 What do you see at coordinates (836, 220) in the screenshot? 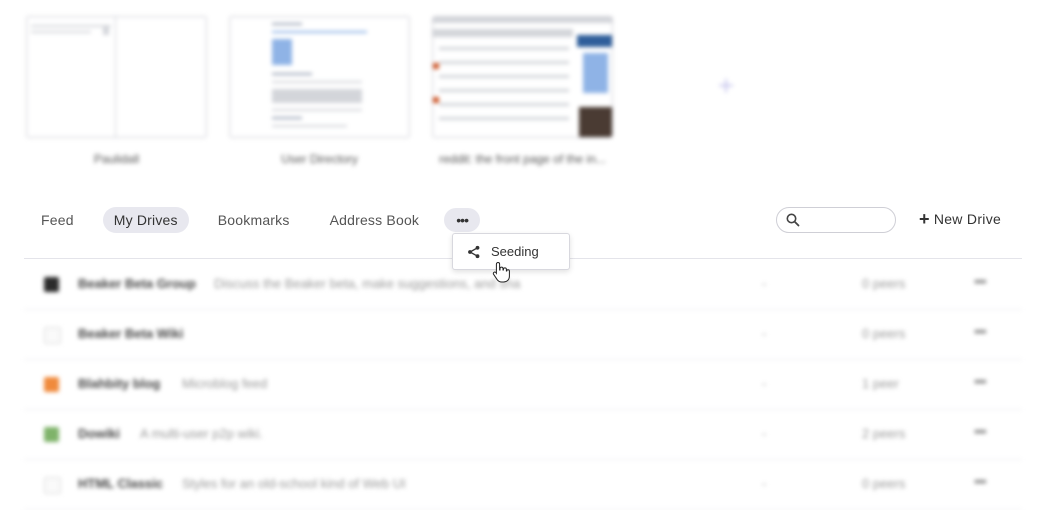
I see `search-input` at bounding box center [836, 220].